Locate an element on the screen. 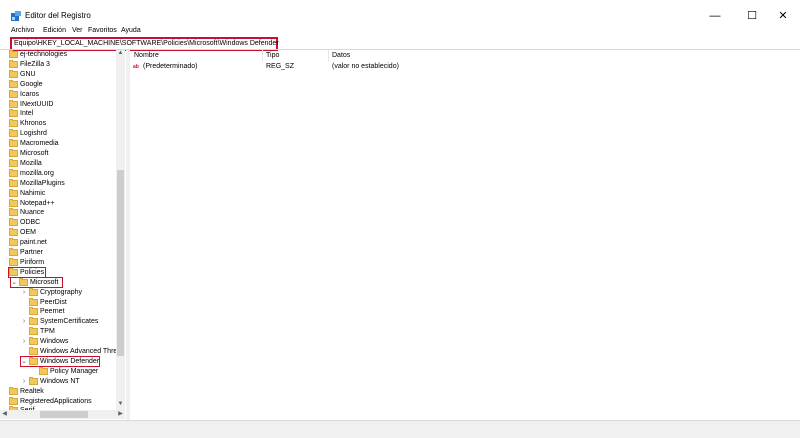 Image resolution: width=800 pixels, height=438 pixels. tree-item: Nahimic is located at coordinates (58, 193).